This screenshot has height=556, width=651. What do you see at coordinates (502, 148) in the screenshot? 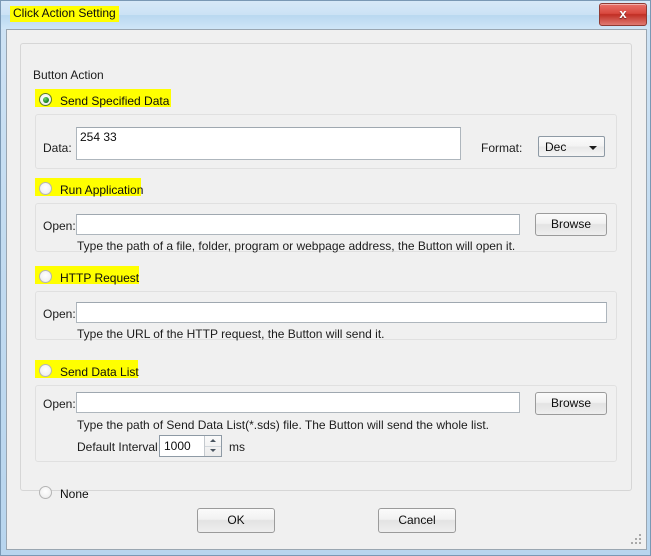
I see `format-label: Format:` at bounding box center [502, 148].